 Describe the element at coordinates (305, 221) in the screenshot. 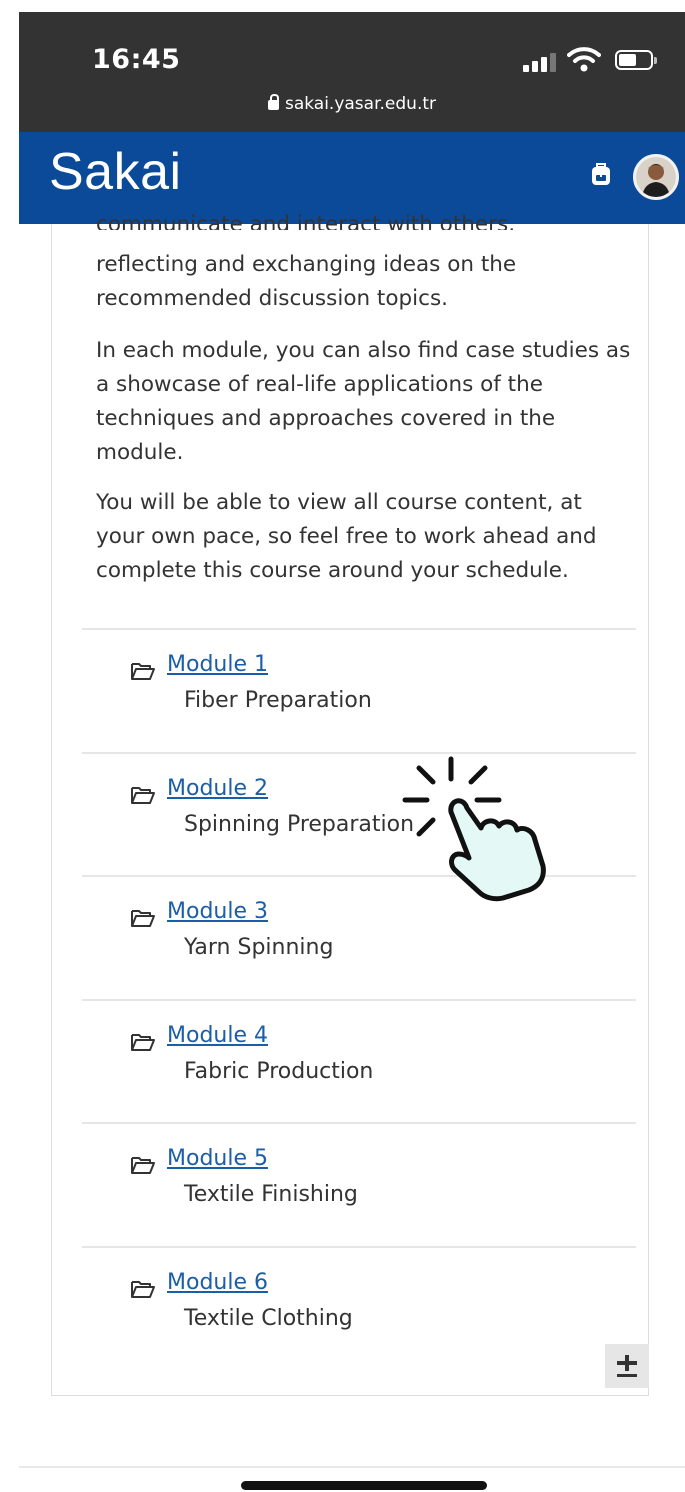

I see `intro-cut-line: communicate and interact with others,` at that location.